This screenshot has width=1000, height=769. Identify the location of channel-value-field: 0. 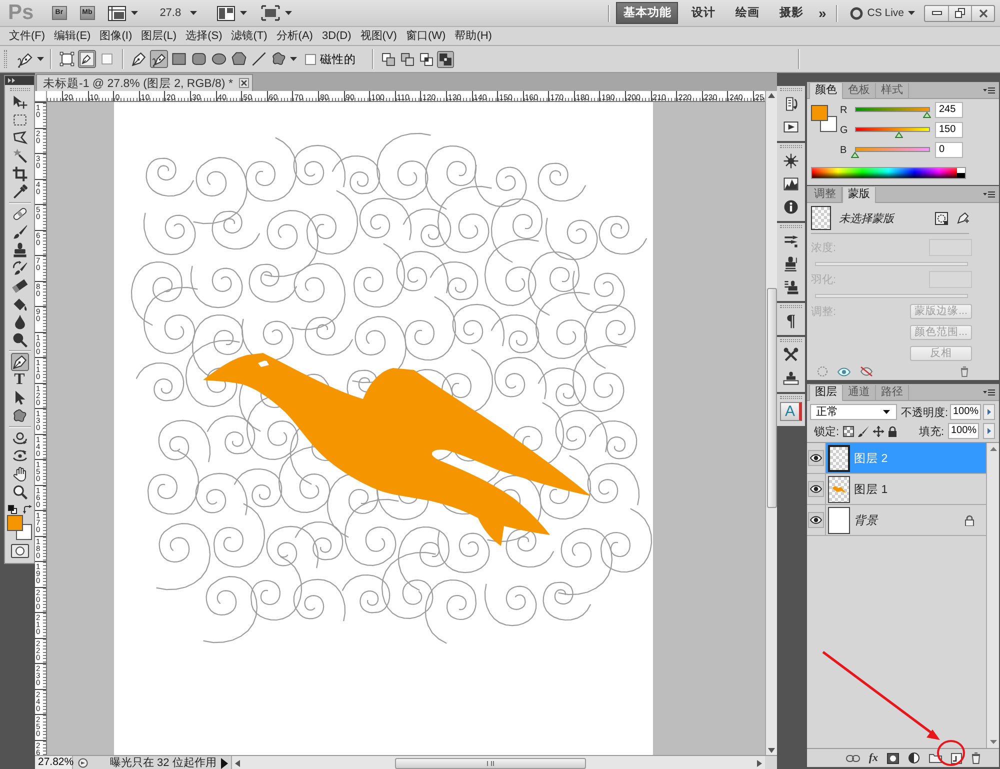
(949, 150).